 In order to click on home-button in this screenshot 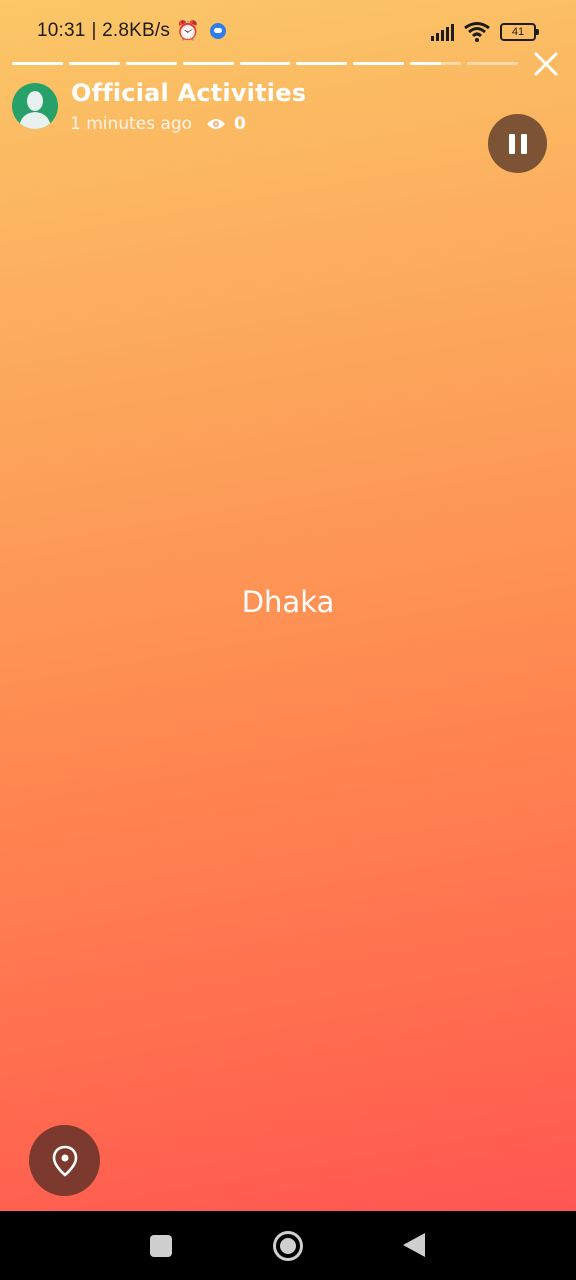, I will do `click(288, 1246)`.